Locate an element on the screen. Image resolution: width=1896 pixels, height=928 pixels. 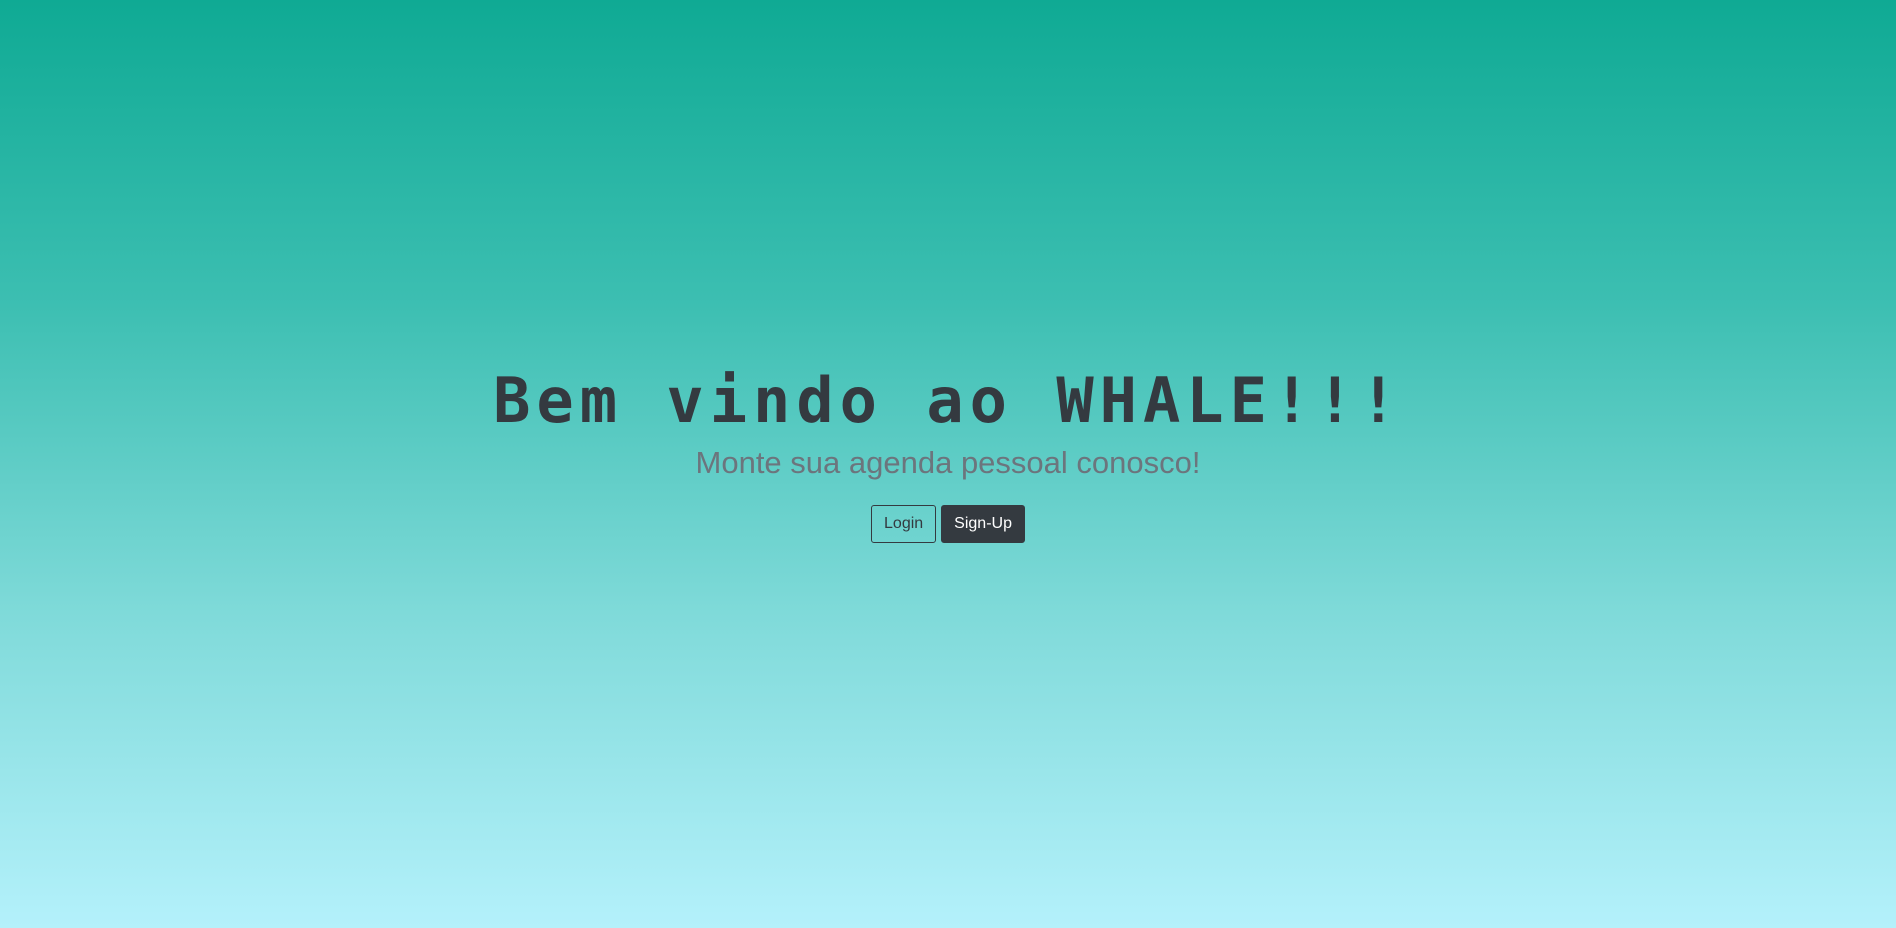
page-title: Bem vindo ao WHALE!!! is located at coordinates (948, 400).